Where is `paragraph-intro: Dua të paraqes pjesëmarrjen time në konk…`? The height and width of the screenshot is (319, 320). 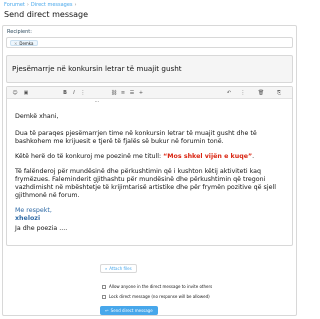 paragraph-intro: Dua të paraqes pjesëmarrjen time në konk… is located at coordinates (136, 137).